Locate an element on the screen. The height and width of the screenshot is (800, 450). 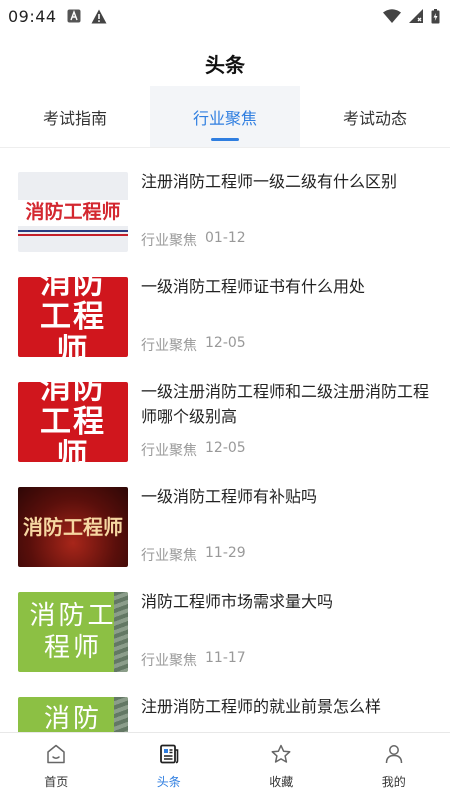
nav-profile: 我的 is located at coordinates (394, 766).